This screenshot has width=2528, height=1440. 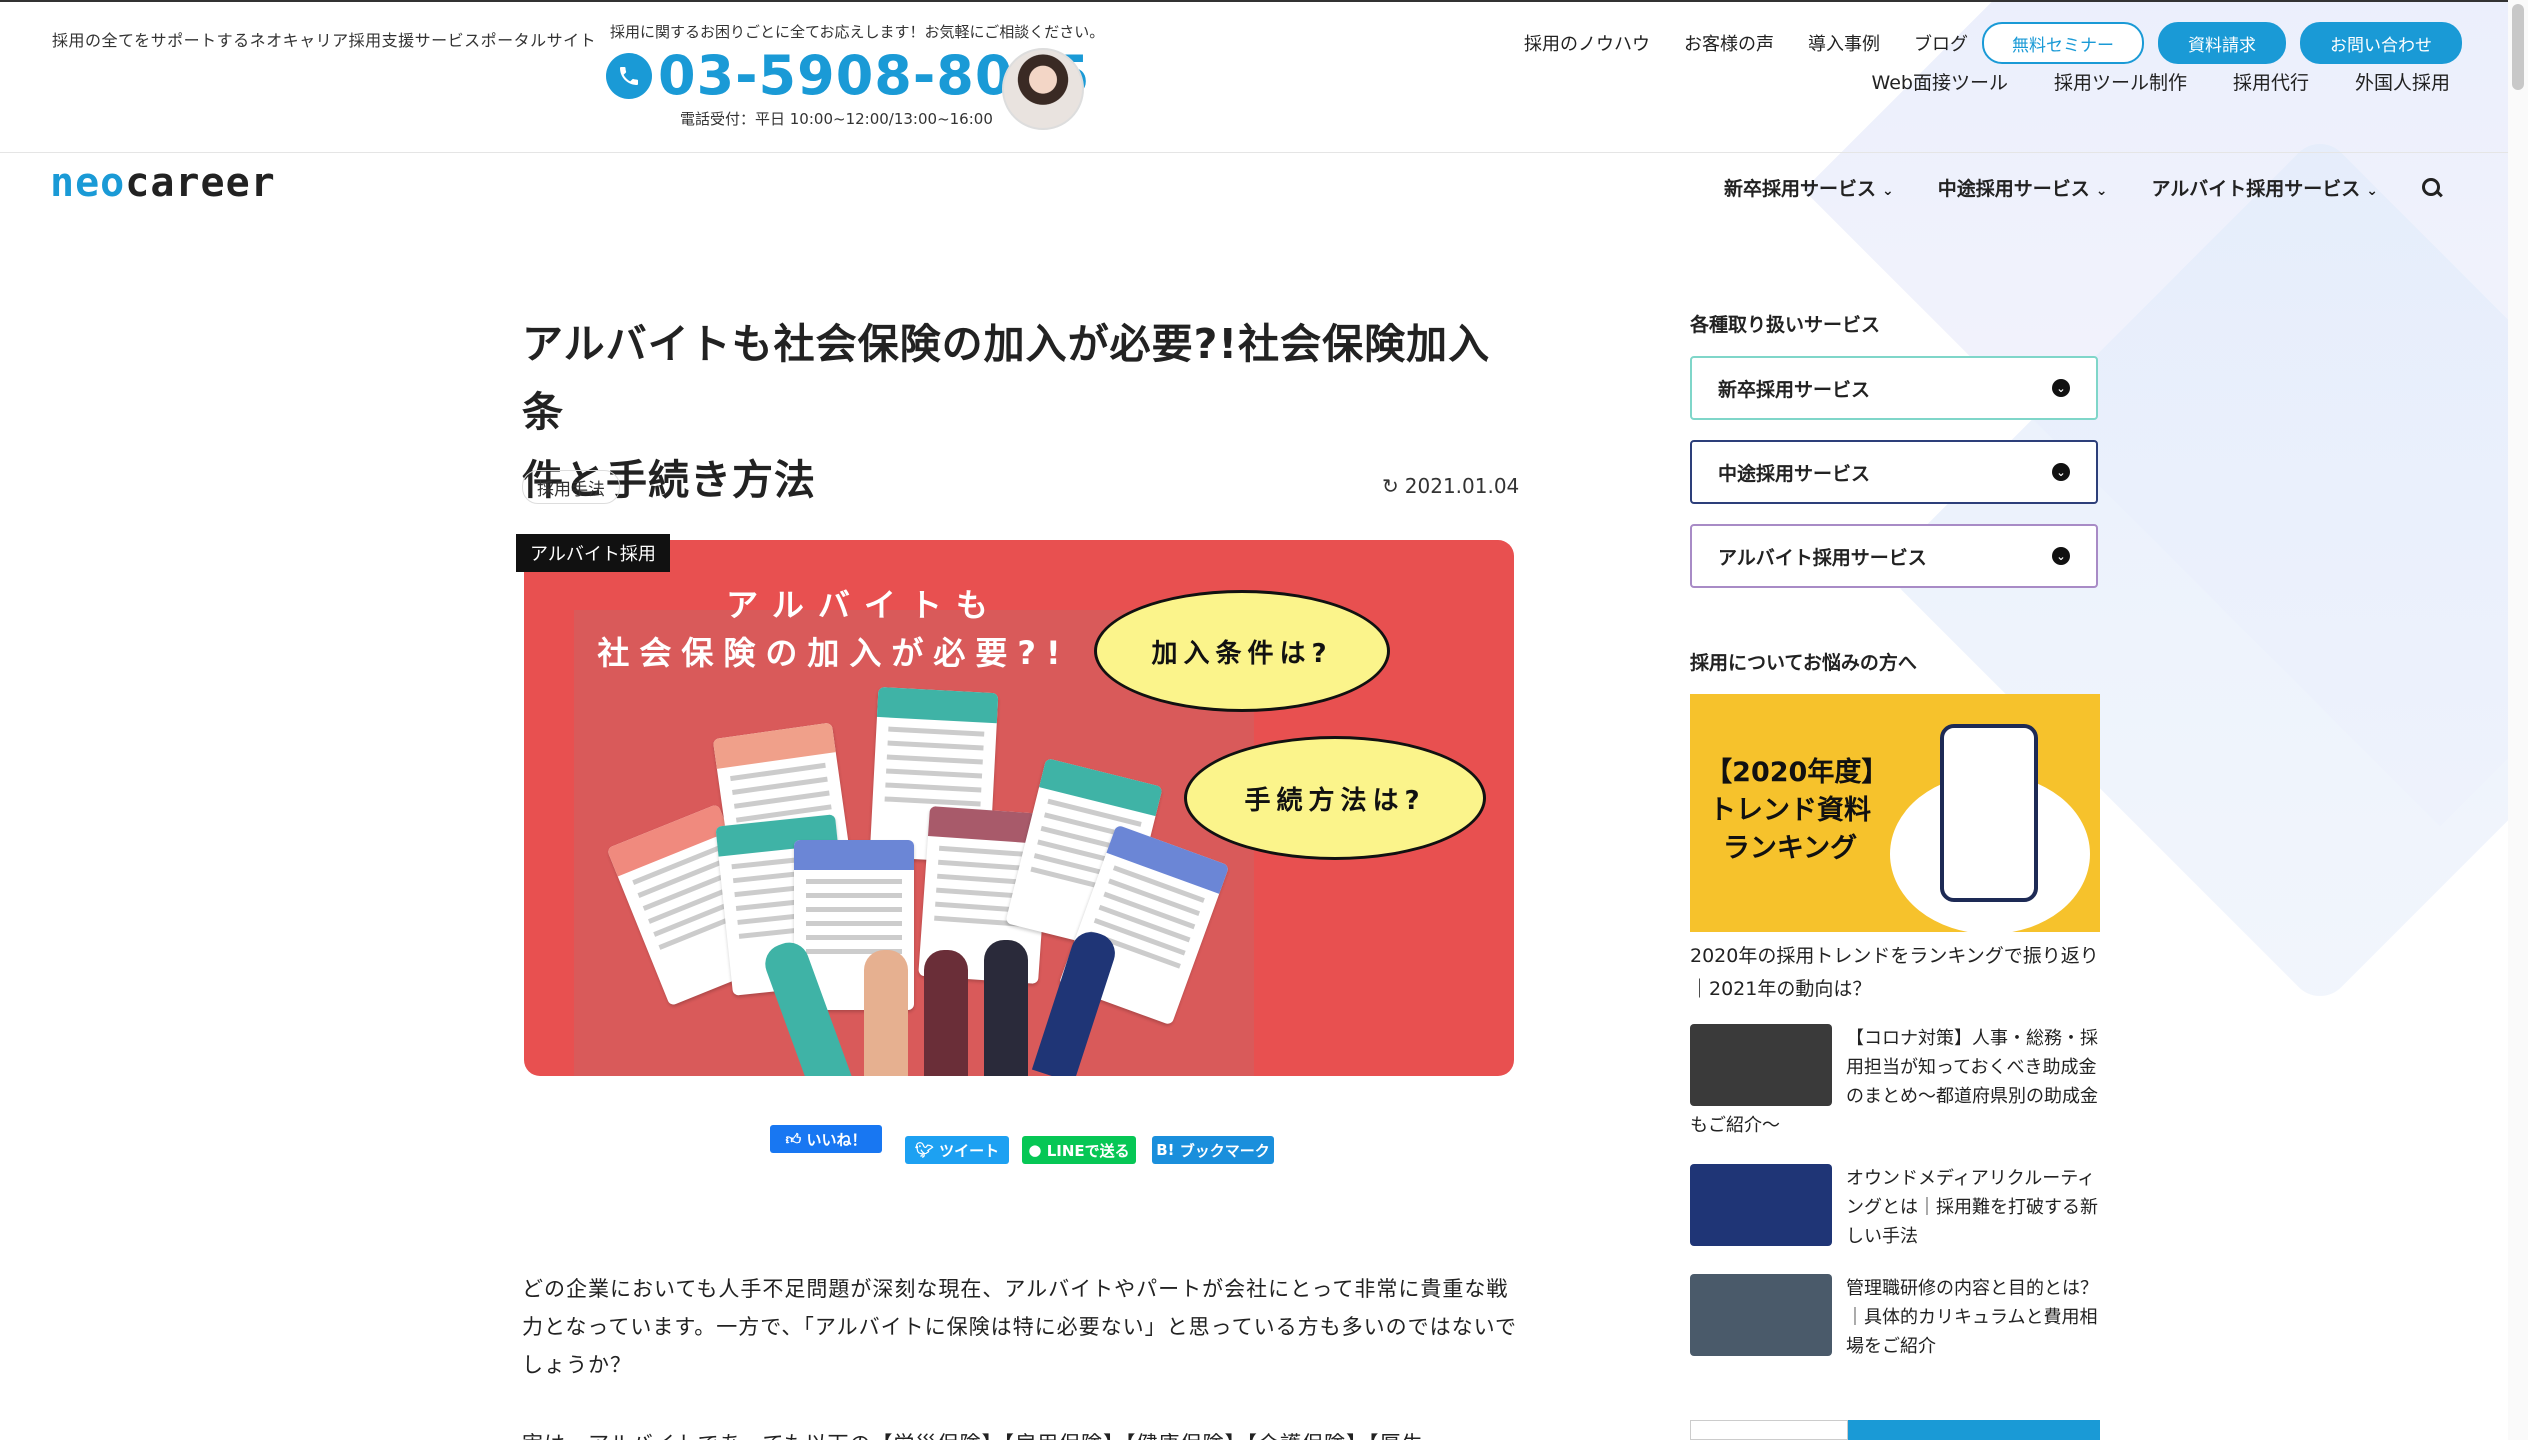 What do you see at coordinates (1803, 663) in the screenshot?
I see `concerns-heading: 採用についてお悩みの方へ` at bounding box center [1803, 663].